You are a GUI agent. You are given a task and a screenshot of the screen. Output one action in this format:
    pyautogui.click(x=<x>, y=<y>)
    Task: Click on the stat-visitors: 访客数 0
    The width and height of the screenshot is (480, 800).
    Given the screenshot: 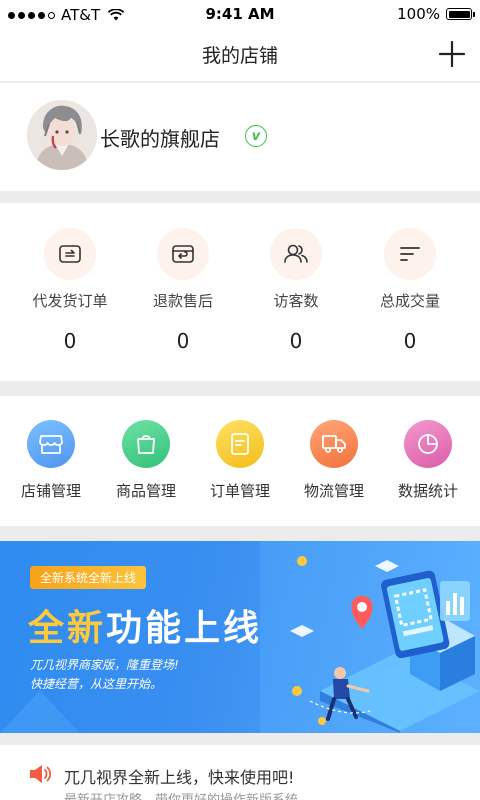 What is the action you would take?
    pyautogui.click(x=296, y=290)
    